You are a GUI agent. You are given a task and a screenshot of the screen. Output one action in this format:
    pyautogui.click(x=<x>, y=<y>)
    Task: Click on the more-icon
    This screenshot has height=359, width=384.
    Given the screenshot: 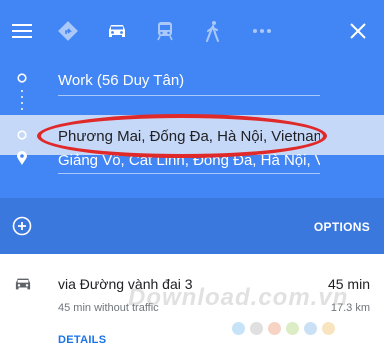 What is the action you would take?
    pyautogui.click(x=262, y=31)
    